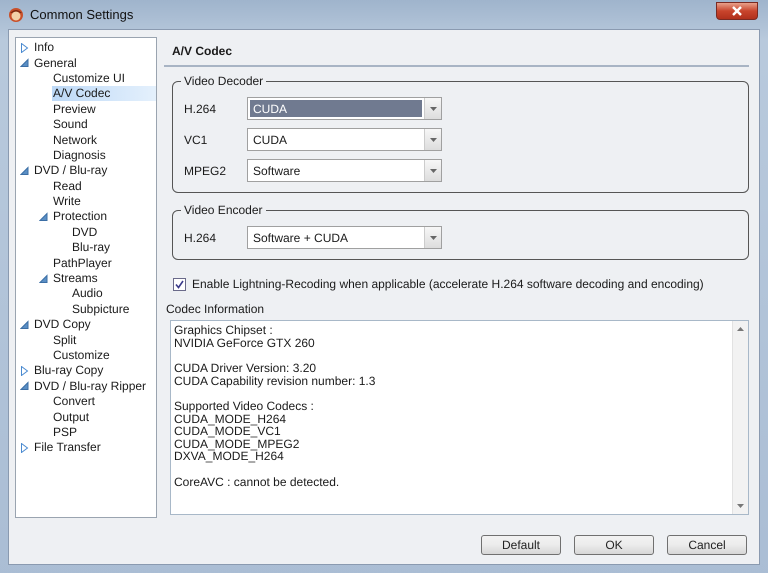 The image size is (768, 573). What do you see at coordinates (740, 417) in the screenshot?
I see `scrollbar` at bounding box center [740, 417].